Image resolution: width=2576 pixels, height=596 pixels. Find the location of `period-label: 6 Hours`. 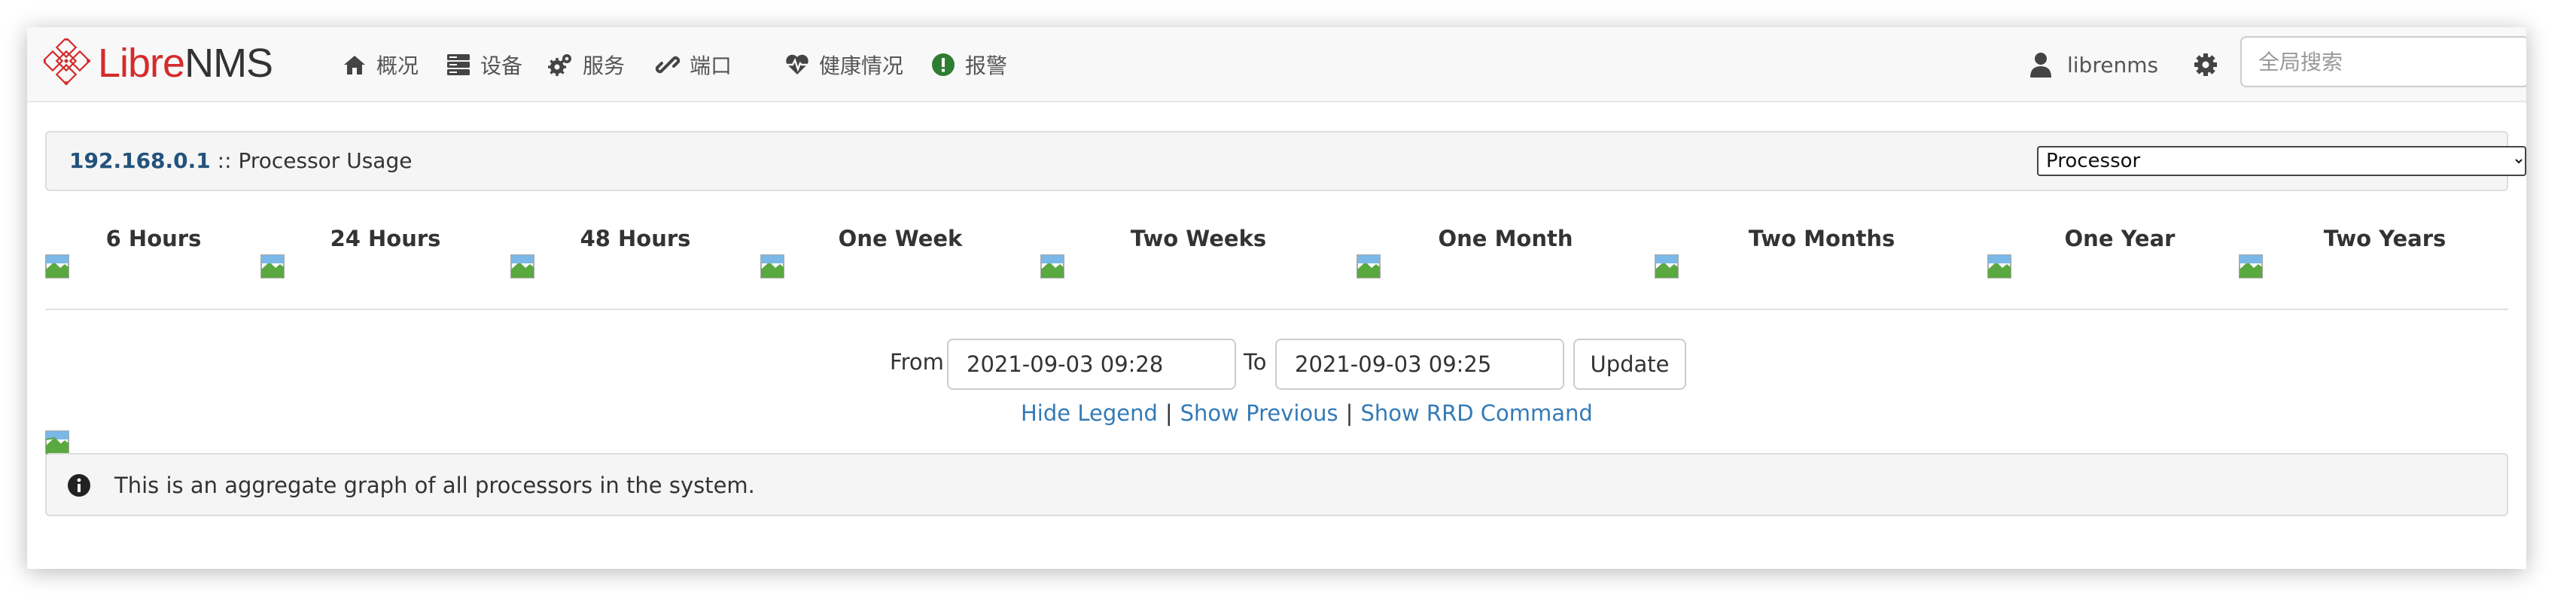

period-label: 6 Hours is located at coordinates (153, 238).